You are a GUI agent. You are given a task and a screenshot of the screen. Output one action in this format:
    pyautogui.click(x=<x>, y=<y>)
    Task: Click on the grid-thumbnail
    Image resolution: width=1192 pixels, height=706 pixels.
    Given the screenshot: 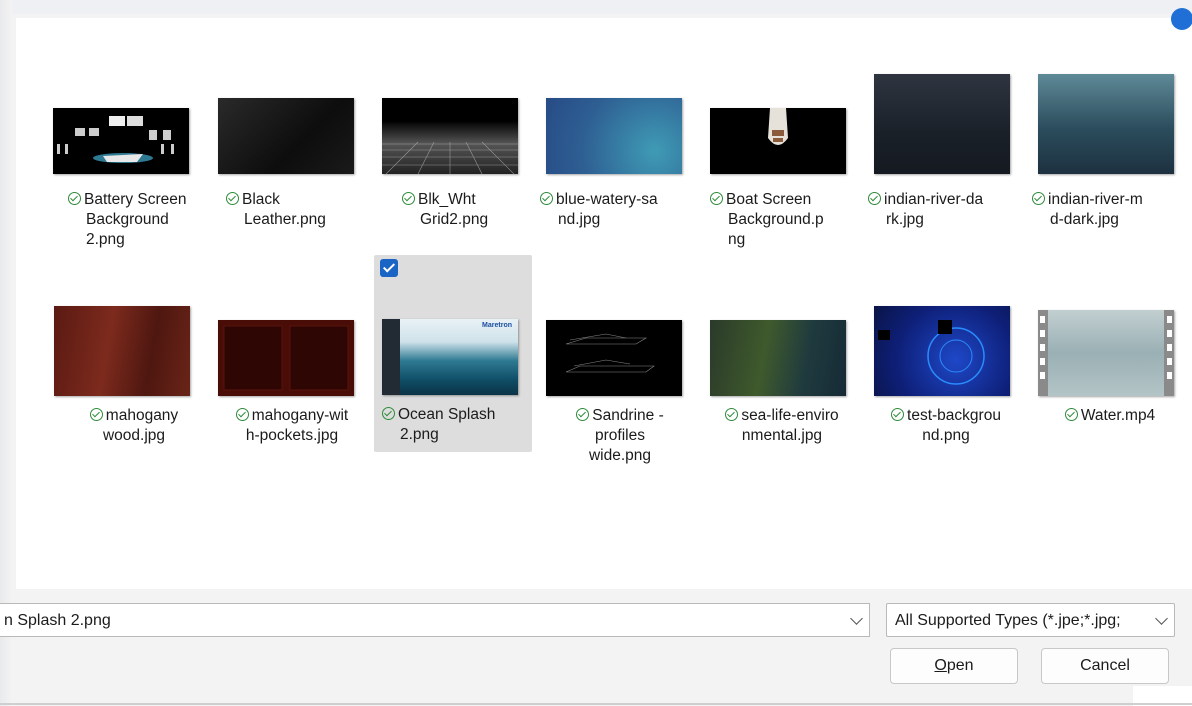 What is the action you would take?
    pyautogui.click(x=450, y=136)
    